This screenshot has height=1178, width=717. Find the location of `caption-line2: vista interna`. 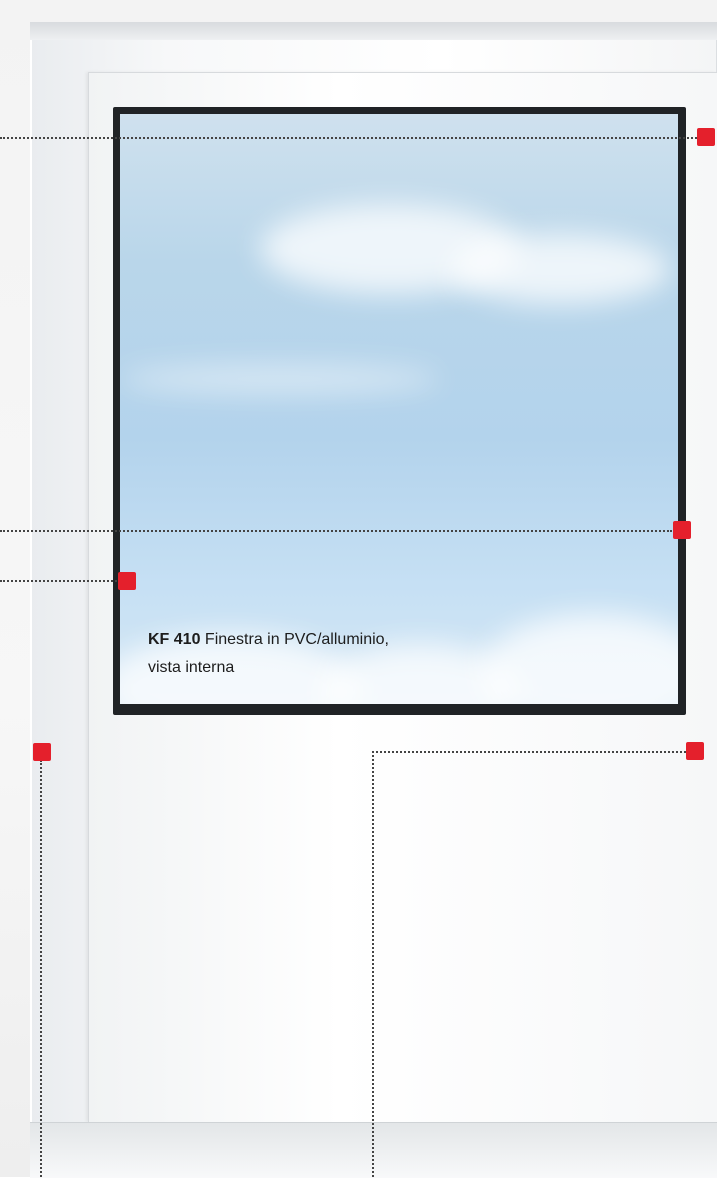

caption-line2: vista interna is located at coordinates (191, 667).